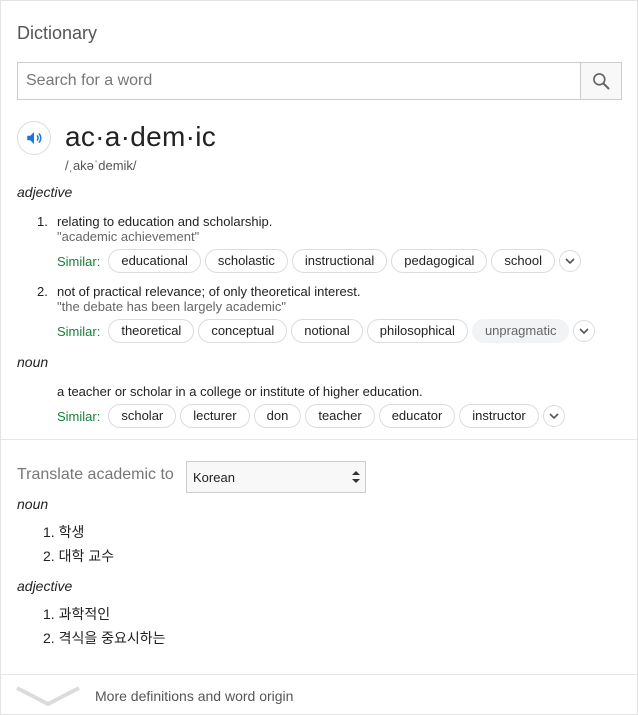 This screenshot has height=715, width=638. I want to click on similar-chip: lecturer, so click(215, 416).